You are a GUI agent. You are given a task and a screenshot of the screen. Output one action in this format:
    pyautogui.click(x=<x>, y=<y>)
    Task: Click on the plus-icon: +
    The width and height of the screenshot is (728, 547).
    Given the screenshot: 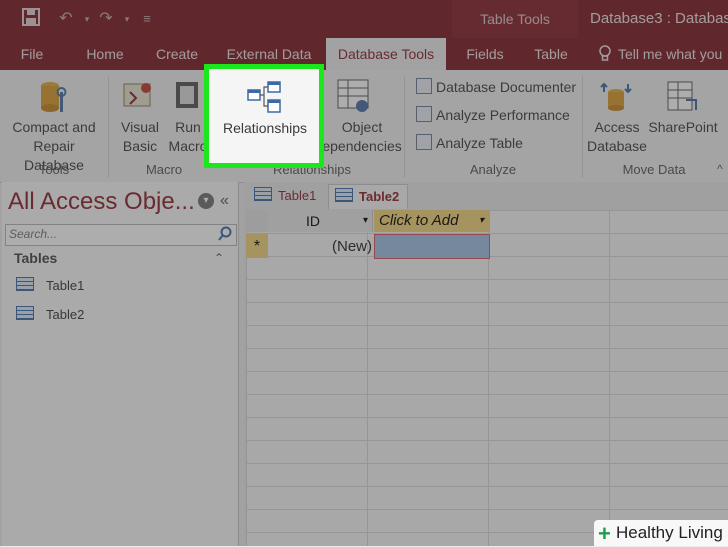 What is the action you would take?
    pyautogui.click(x=604, y=533)
    